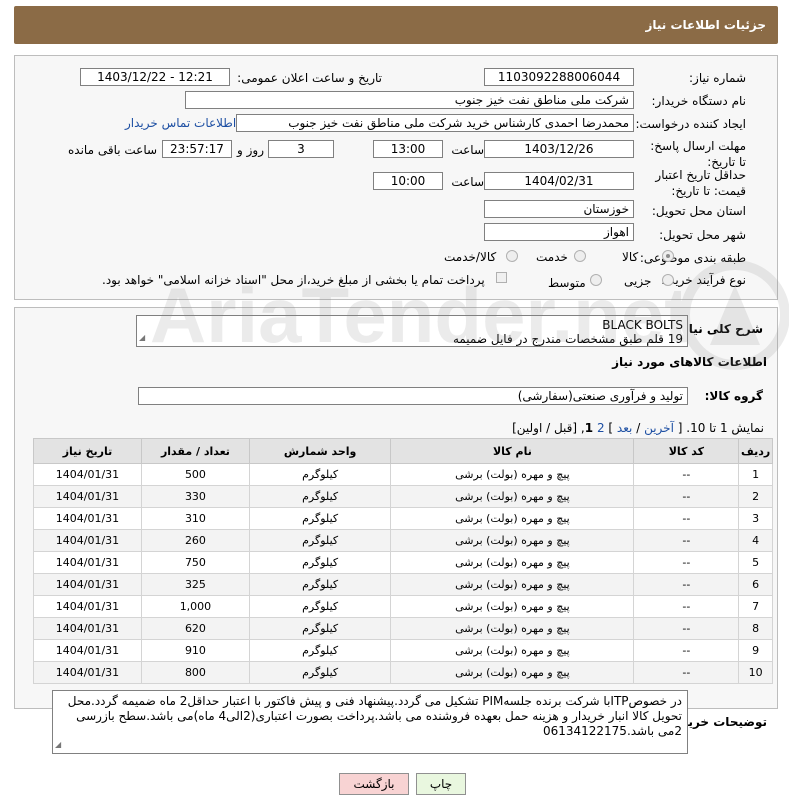 The image size is (789, 810). What do you see at coordinates (596, 280) in the screenshot?
I see `process-radio-medium` at bounding box center [596, 280].